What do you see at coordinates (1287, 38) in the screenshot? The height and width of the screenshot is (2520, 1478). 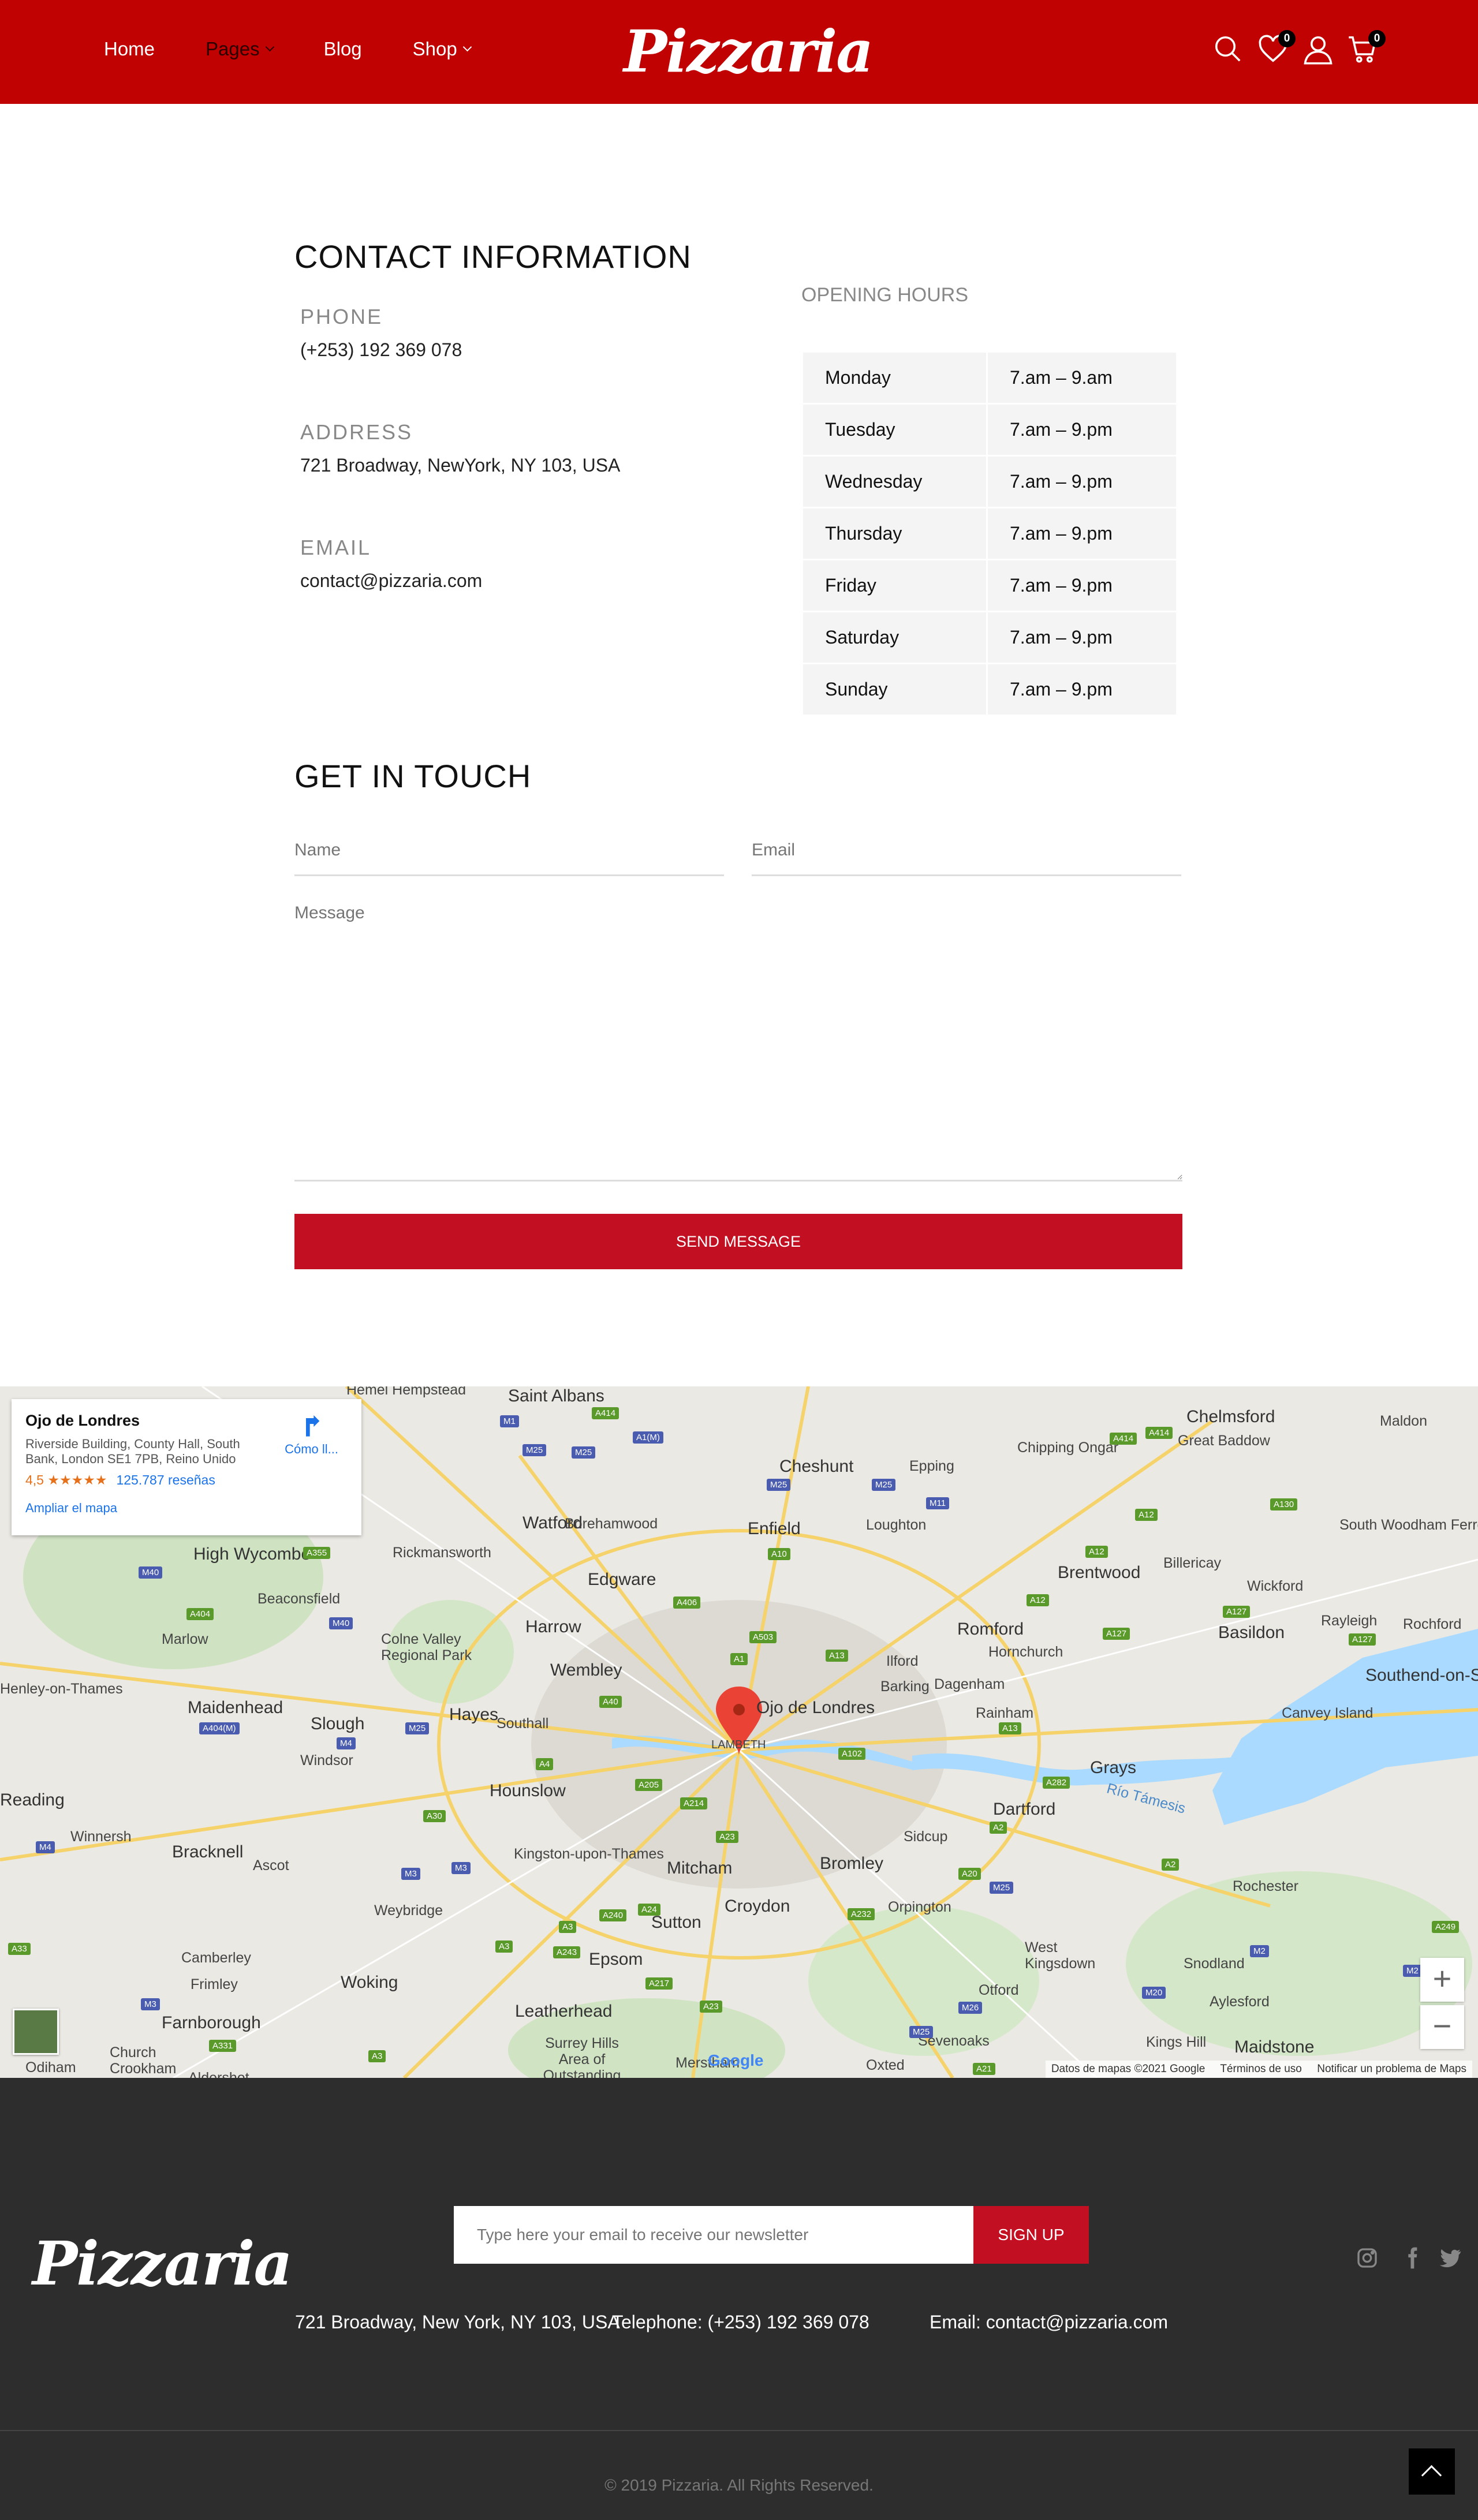 I see `wishlist-count-badge: 0` at bounding box center [1287, 38].